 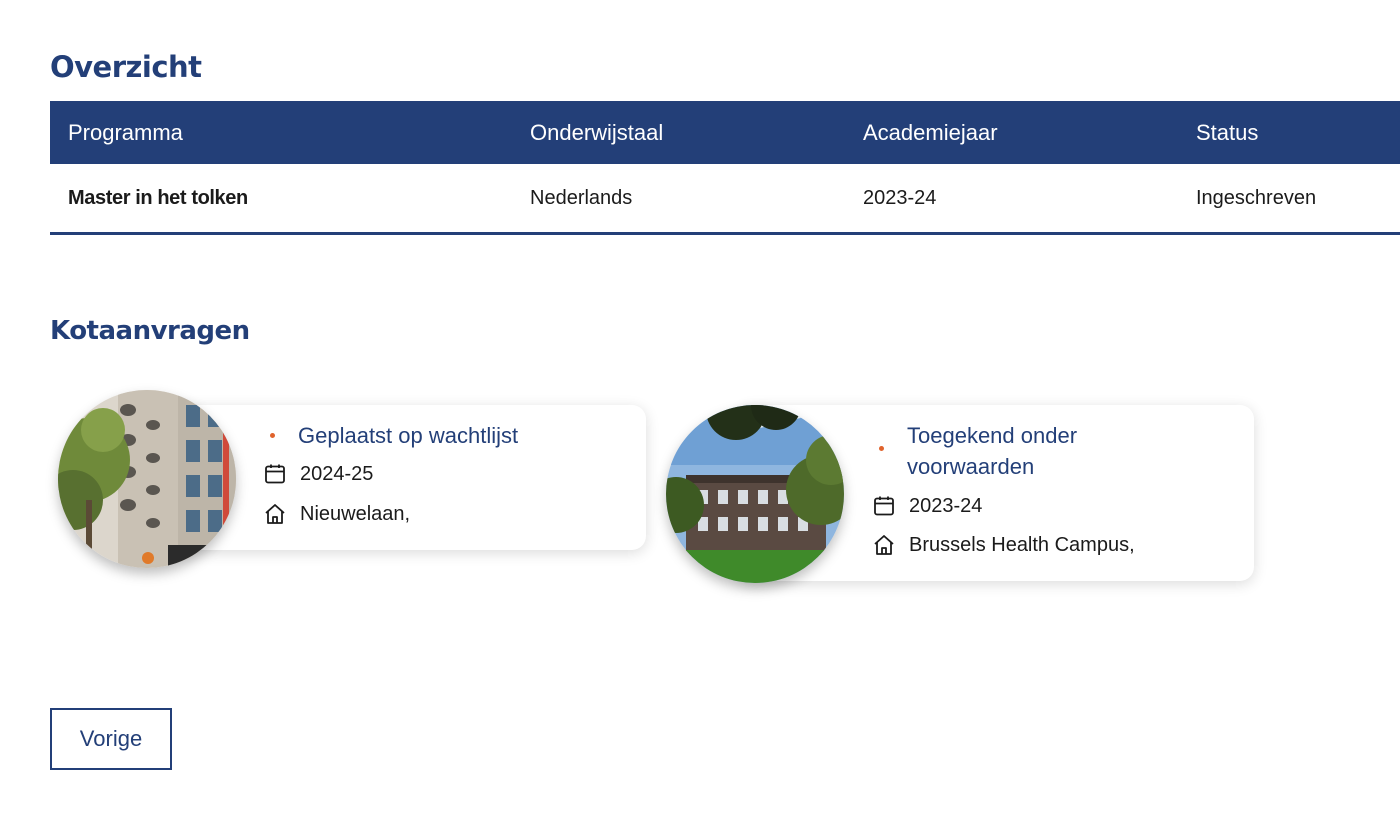 What do you see at coordinates (126, 67) in the screenshot?
I see `overview-title: Overzicht` at bounding box center [126, 67].